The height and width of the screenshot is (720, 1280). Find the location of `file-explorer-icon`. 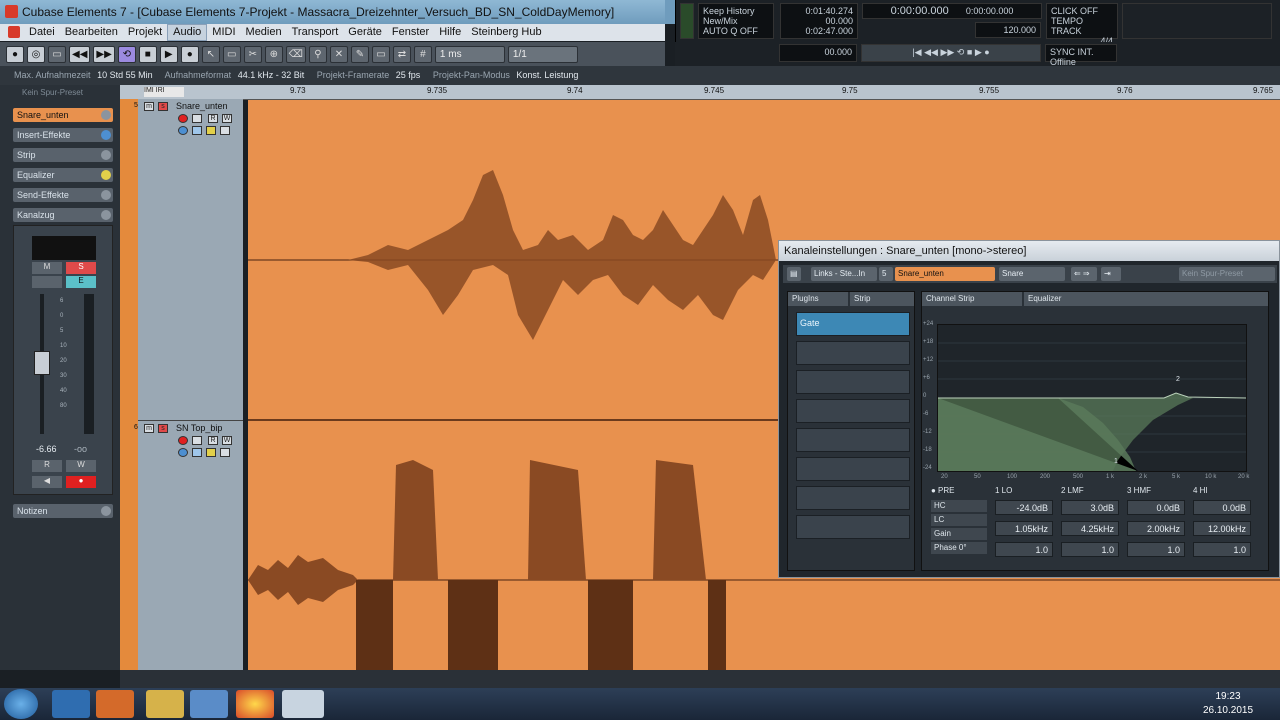

file-explorer-icon is located at coordinates (165, 704).